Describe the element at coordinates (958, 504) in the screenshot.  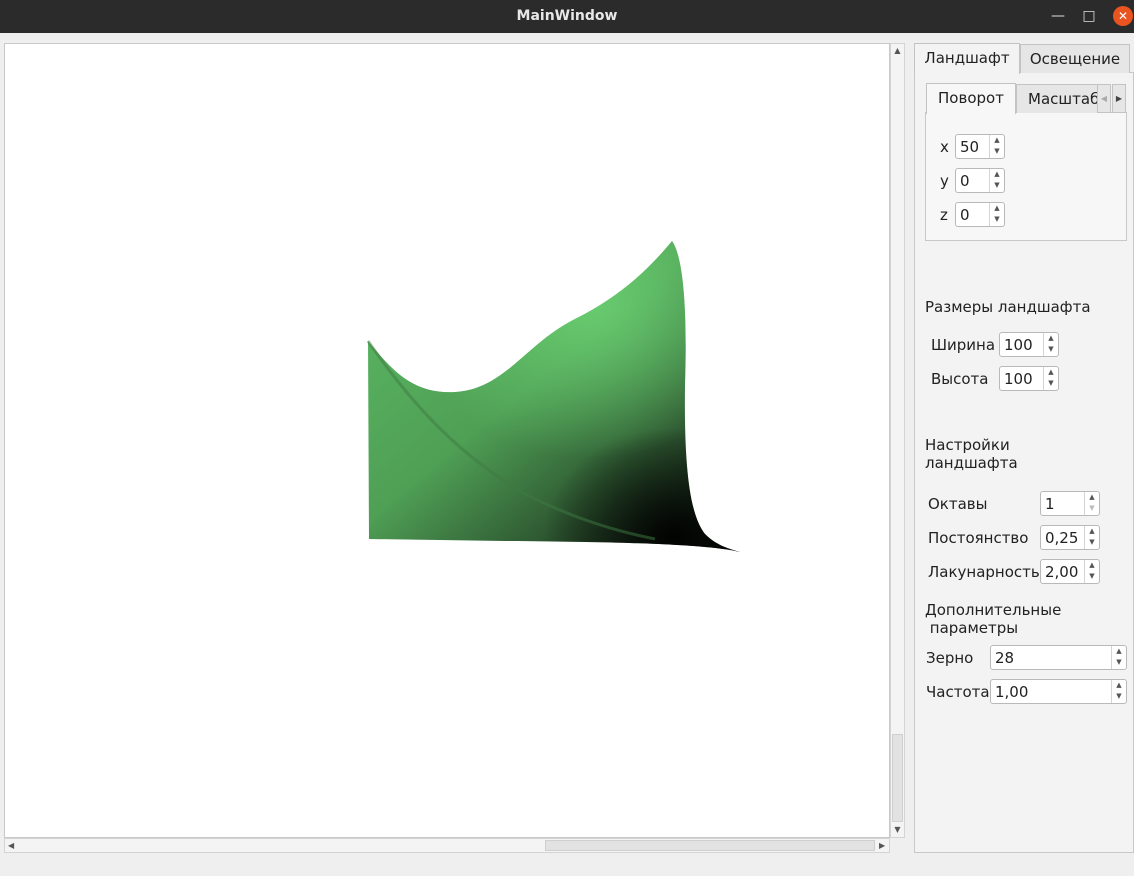
I see `octaves-label: Октавы` at that location.